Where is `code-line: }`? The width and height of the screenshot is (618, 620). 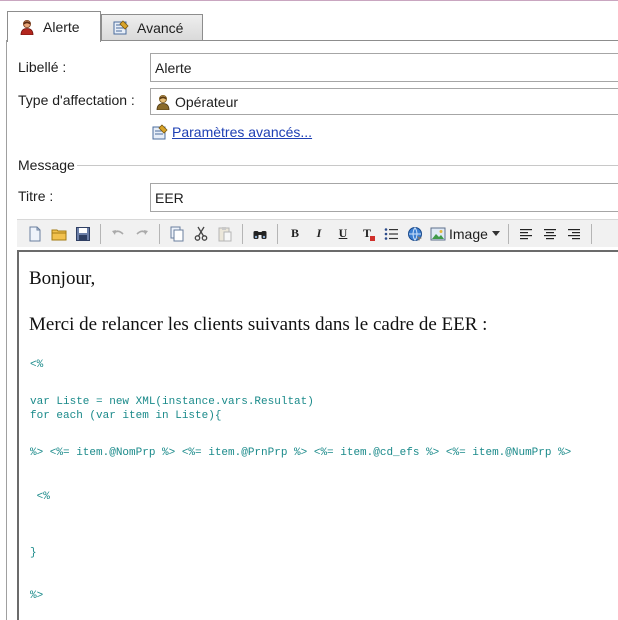
code-line: } is located at coordinates (33, 553).